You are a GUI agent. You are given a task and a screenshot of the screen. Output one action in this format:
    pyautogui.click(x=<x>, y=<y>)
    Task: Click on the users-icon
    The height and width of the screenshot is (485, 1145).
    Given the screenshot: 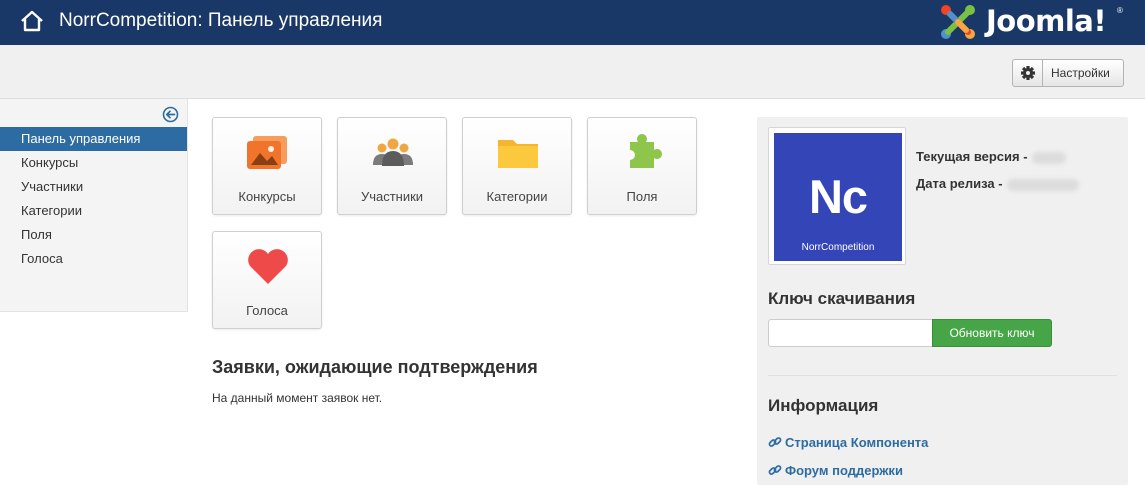 What is the action you would take?
    pyautogui.click(x=393, y=152)
    